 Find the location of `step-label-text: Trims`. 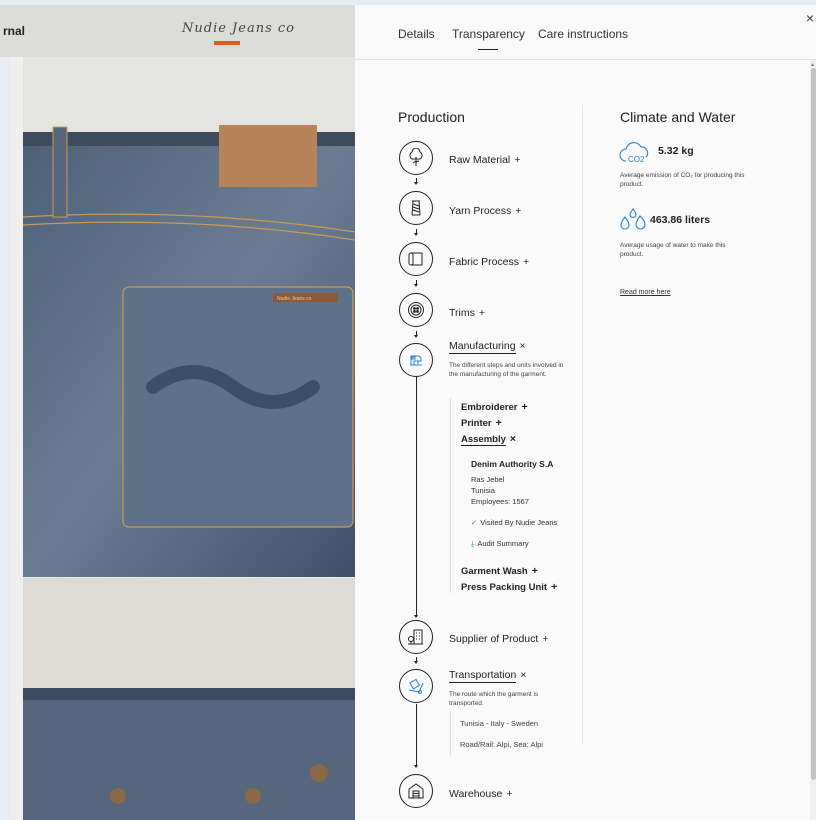

step-label-text: Trims is located at coordinates (462, 313).